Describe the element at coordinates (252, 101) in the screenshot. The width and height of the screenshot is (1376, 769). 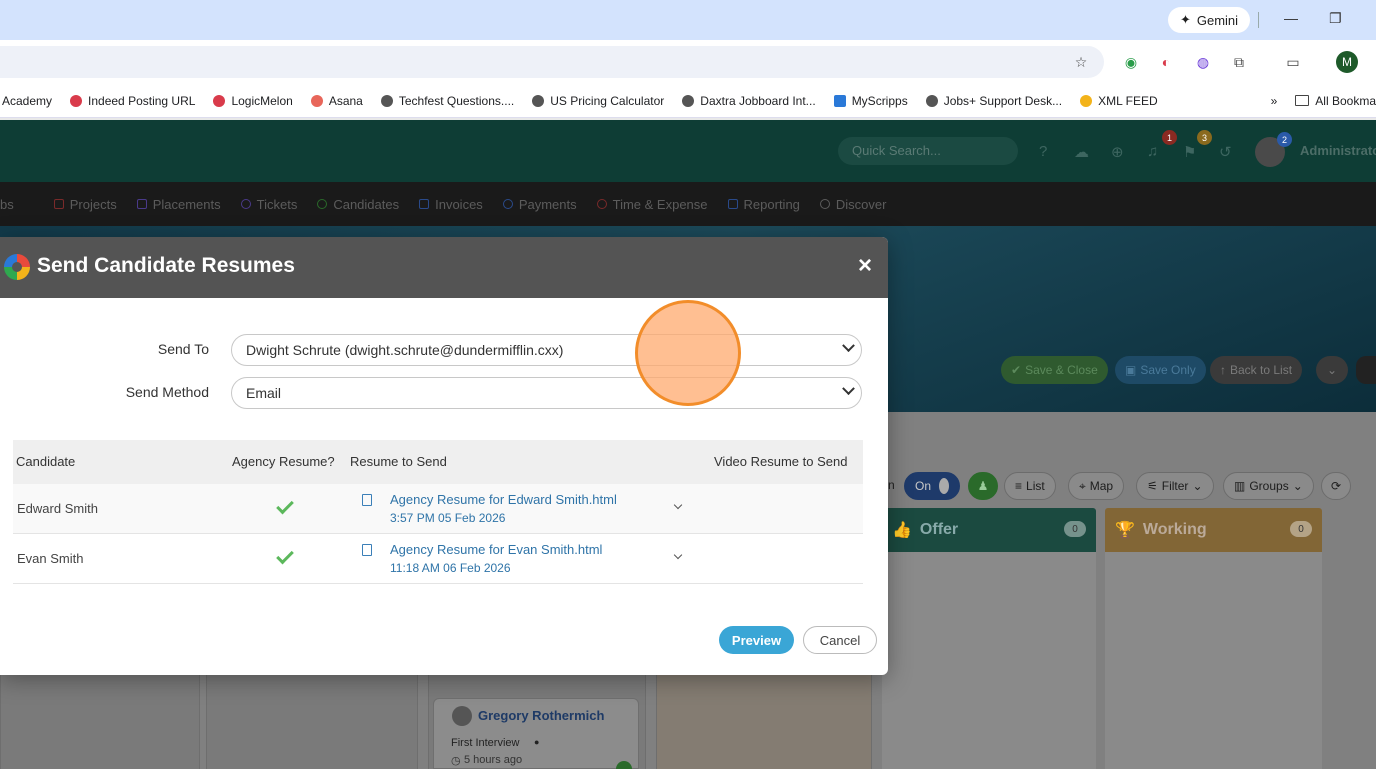
I see `bookmark-item: LogicMelon` at that location.